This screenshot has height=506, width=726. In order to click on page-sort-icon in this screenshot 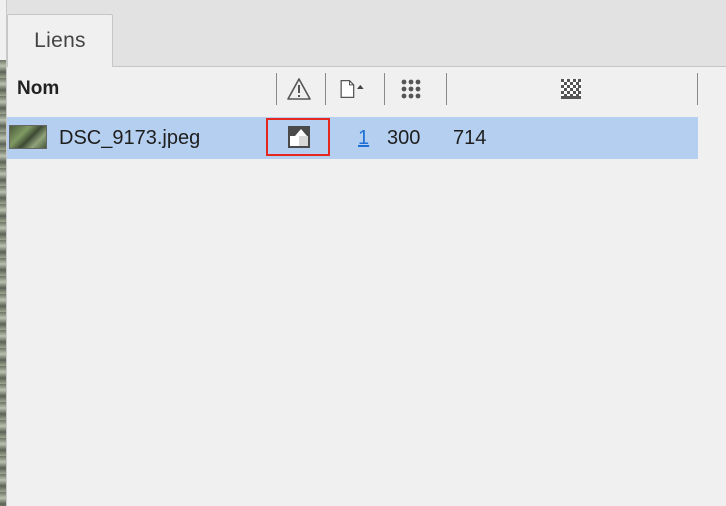, I will do `click(352, 89)`.